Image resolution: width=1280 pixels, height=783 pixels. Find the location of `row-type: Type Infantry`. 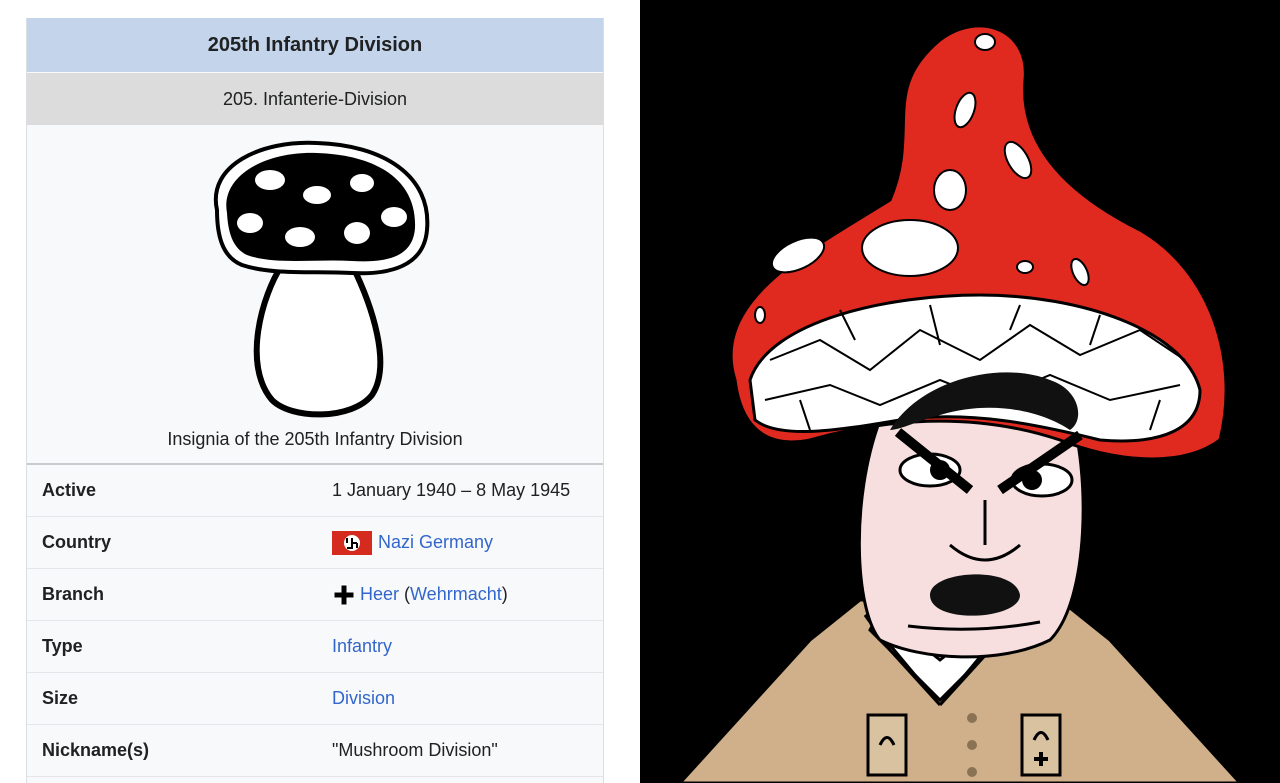

row-type: Type Infantry is located at coordinates (315, 647).